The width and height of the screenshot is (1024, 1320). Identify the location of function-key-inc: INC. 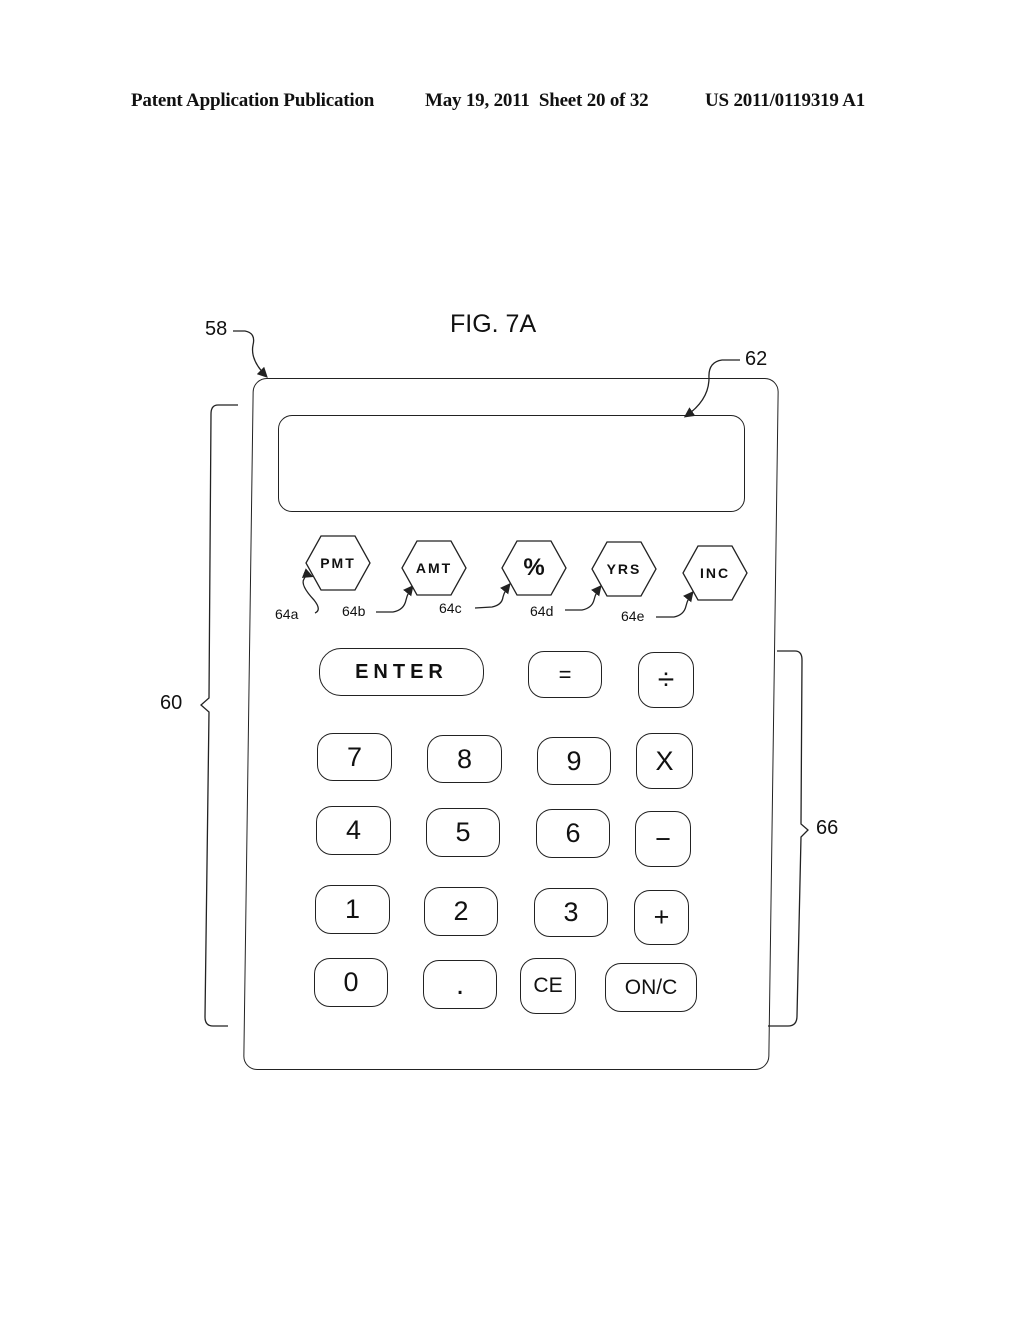
(715, 573).